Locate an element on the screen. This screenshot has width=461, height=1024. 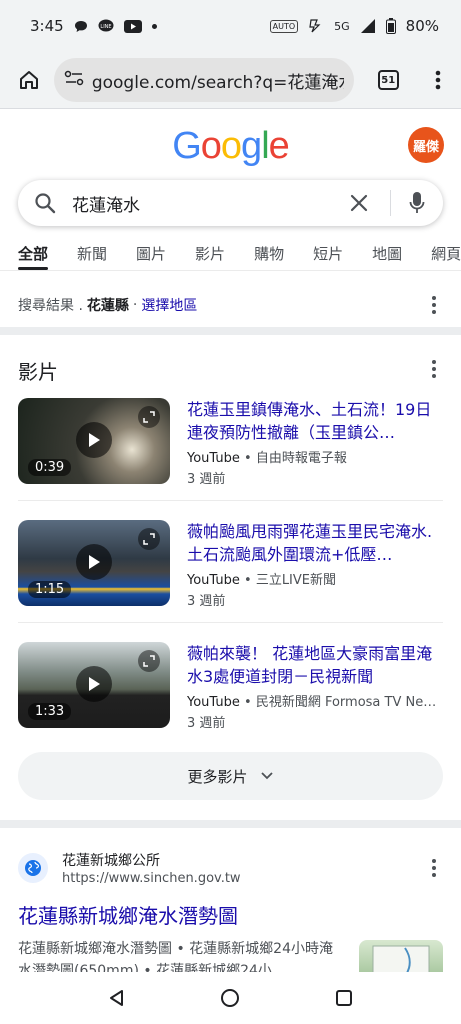
site-settings-icon is located at coordinates (74, 80).